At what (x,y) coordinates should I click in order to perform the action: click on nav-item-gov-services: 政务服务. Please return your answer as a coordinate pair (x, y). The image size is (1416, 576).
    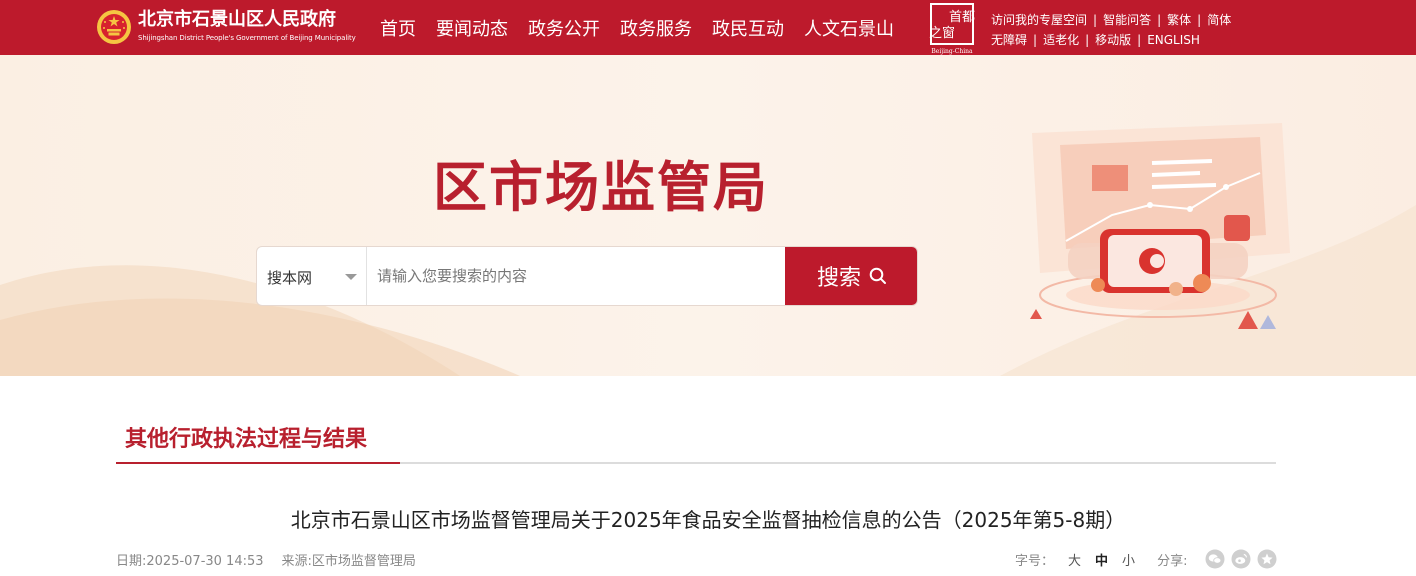
    Looking at the image, I should click on (656, 28).